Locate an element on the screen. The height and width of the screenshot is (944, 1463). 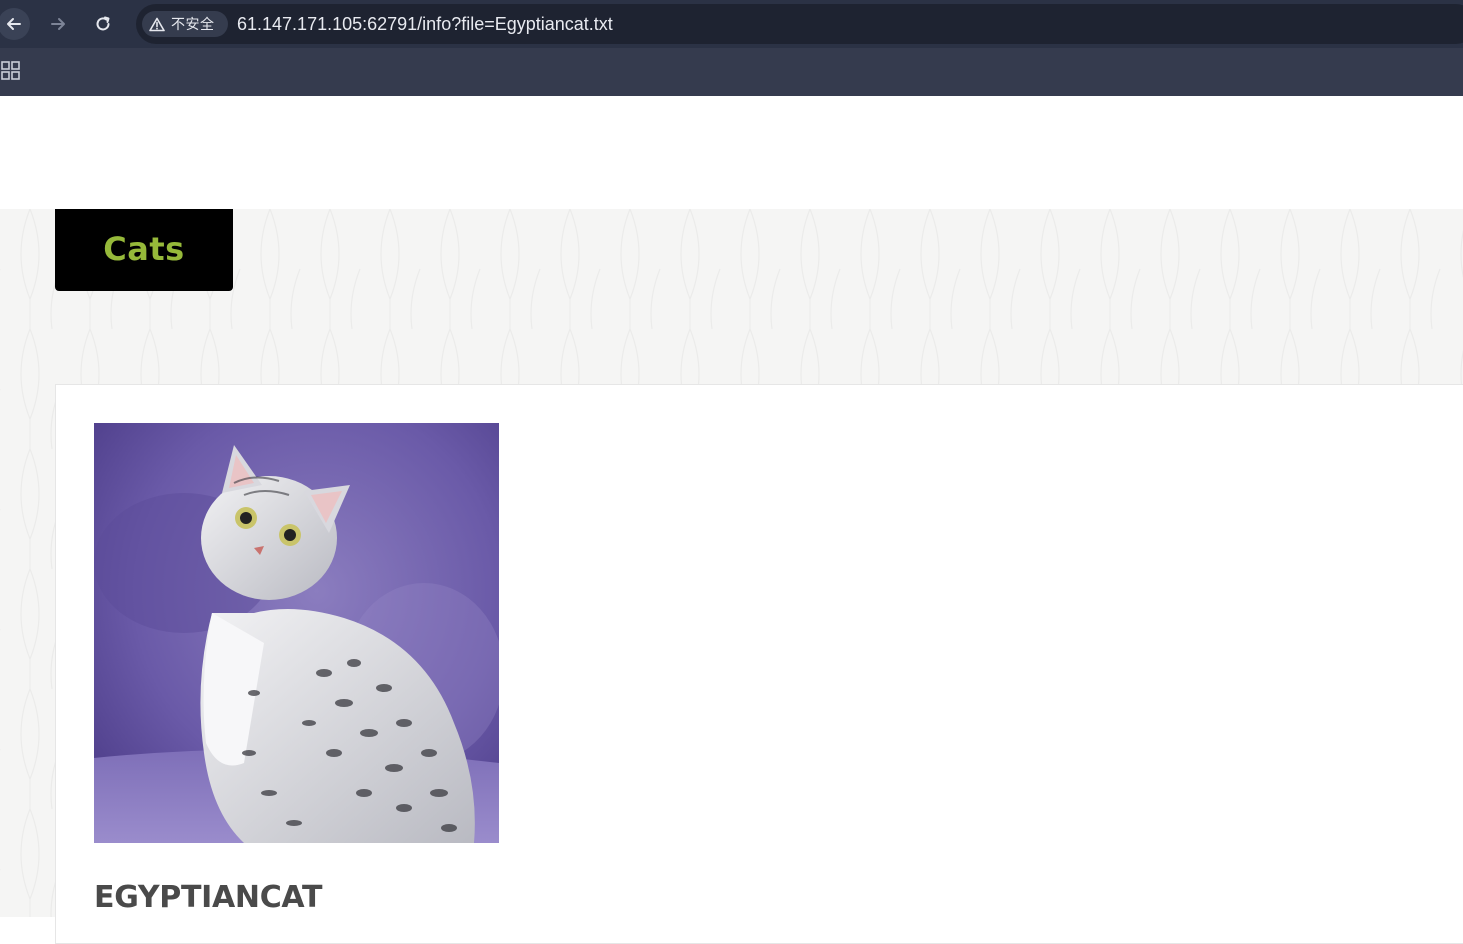
security-label: 不安全 is located at coordinates (193, 25).